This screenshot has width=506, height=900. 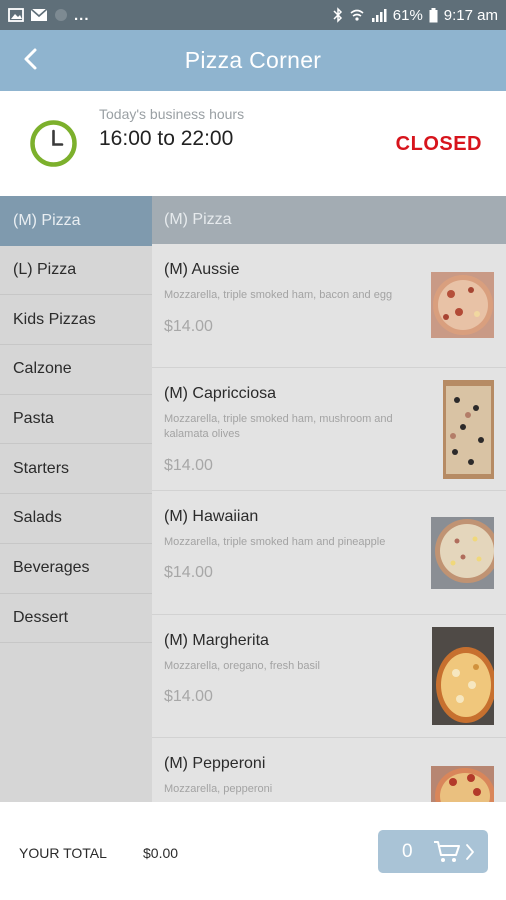 I want to click on category-kids-pizzas: Kids Pizzas, so click(x=76, y=320).